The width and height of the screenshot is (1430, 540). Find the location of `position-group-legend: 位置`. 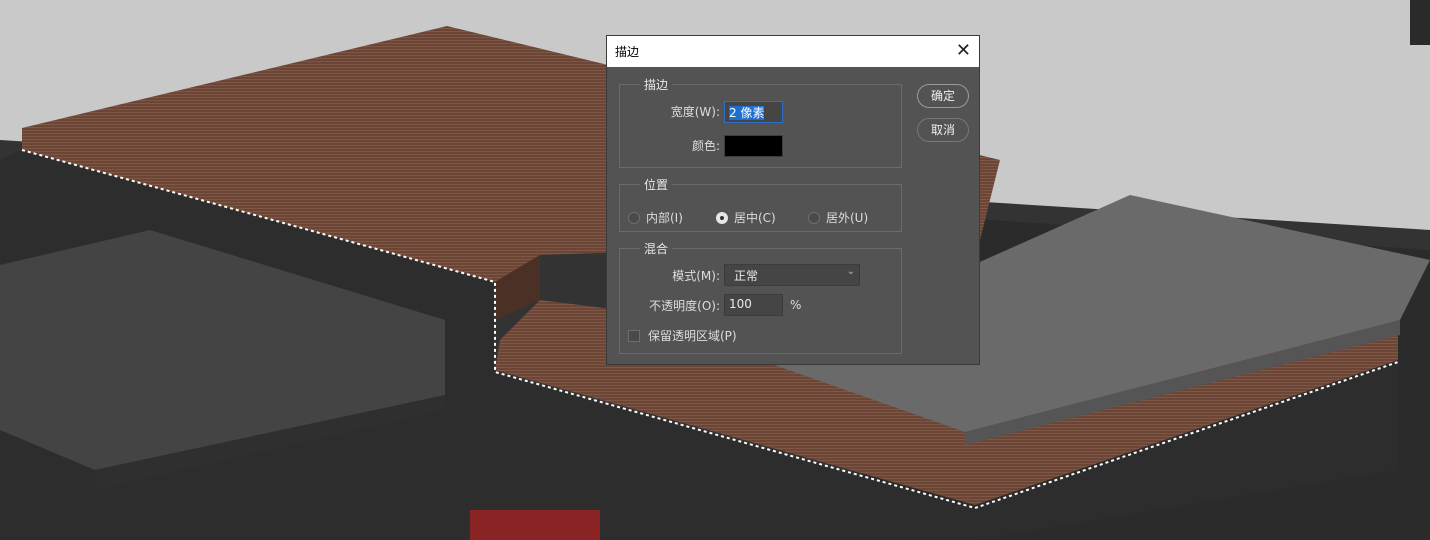

position-group-legend: 位置 is located at coordinates (656, 184).